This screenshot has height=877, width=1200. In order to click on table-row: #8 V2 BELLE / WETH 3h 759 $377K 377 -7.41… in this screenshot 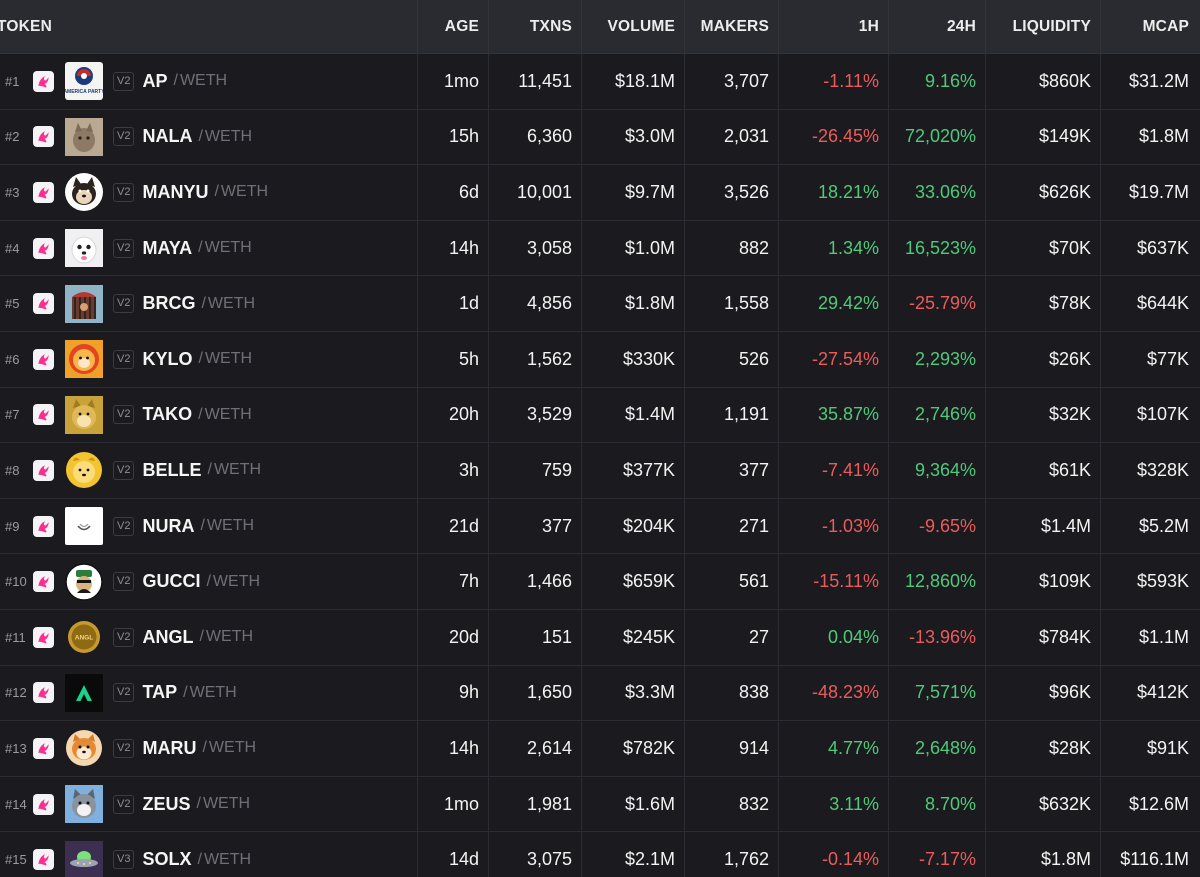, I will do `click(600, 471)`.